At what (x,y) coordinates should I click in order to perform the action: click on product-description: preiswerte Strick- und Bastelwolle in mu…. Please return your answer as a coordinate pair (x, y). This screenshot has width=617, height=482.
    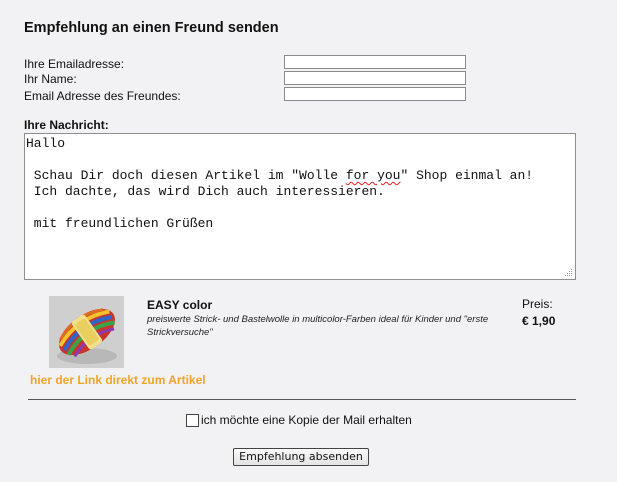
    Looking at the image, I should click on (318, 326).